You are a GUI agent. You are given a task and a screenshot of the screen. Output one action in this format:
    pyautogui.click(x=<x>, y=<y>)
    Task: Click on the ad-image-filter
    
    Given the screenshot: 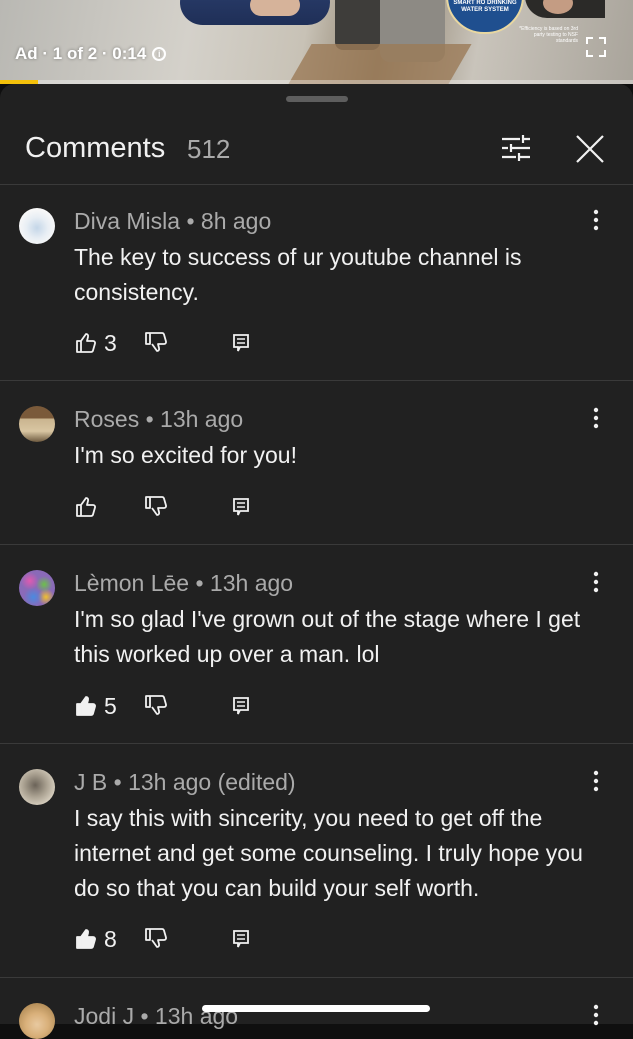 What is the action you would take?
    pyautogui.click(x=357, y=25)
    